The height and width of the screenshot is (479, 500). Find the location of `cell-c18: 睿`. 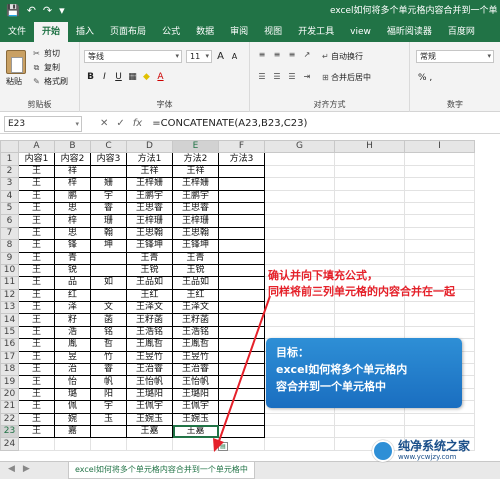

cell-c18: 睿 is located at coordinates (108, 370).